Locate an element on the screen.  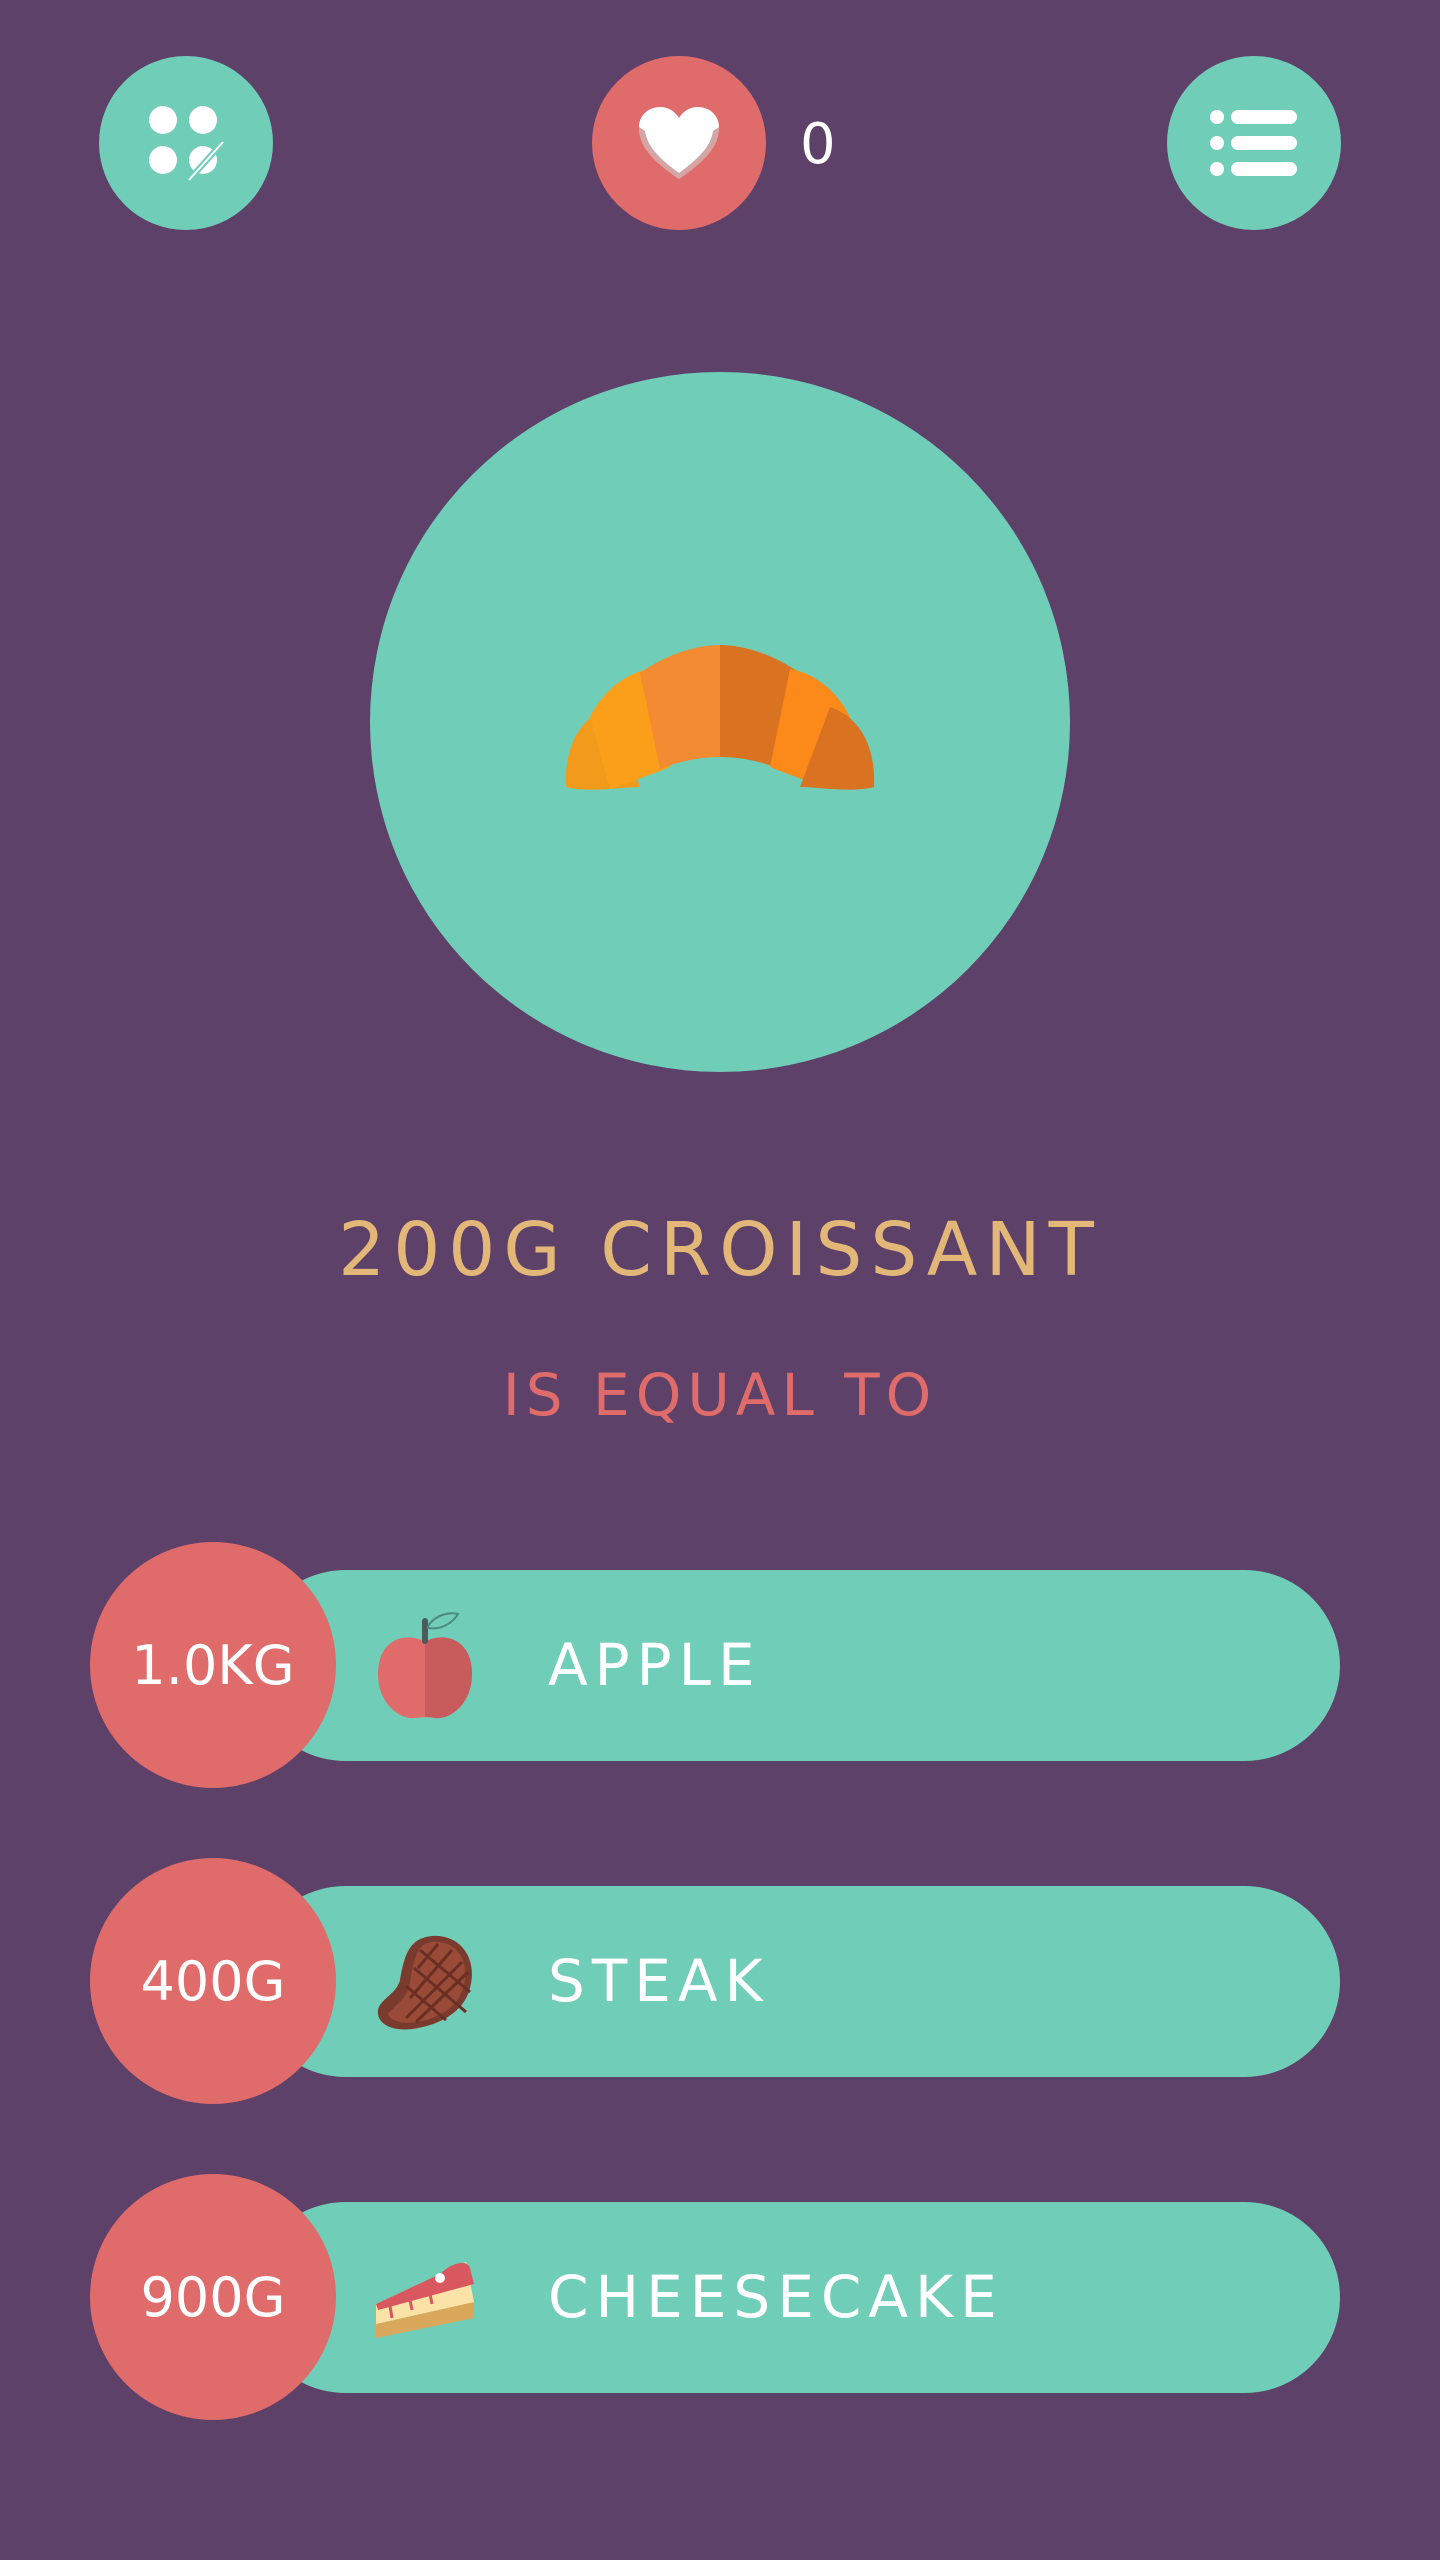
answer-label: CHEESECAKE is located at coordinates (776, 2297).